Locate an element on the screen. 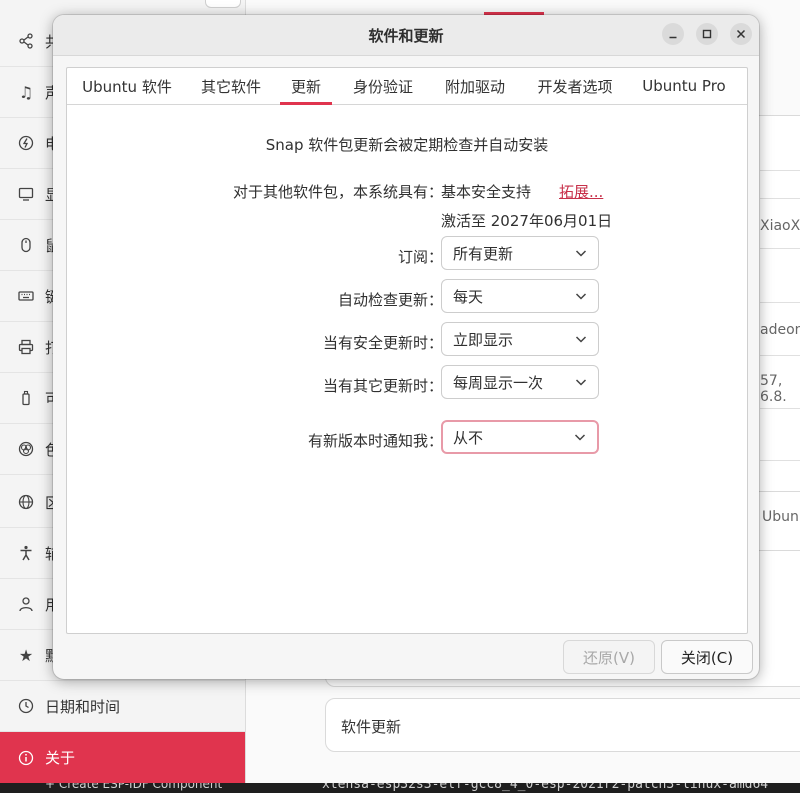 The height and width of the screenshot is (793, 800). release-notify-value: 从不 is located at coordinates (468, 437).